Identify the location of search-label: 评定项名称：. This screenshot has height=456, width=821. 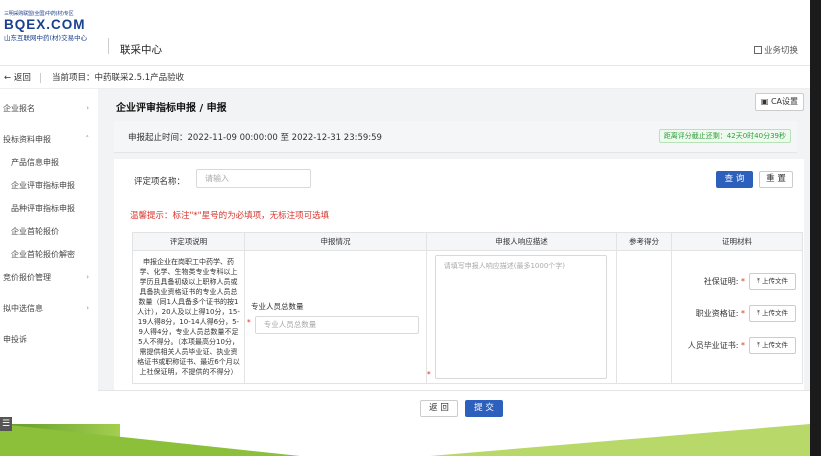
(160, 182).